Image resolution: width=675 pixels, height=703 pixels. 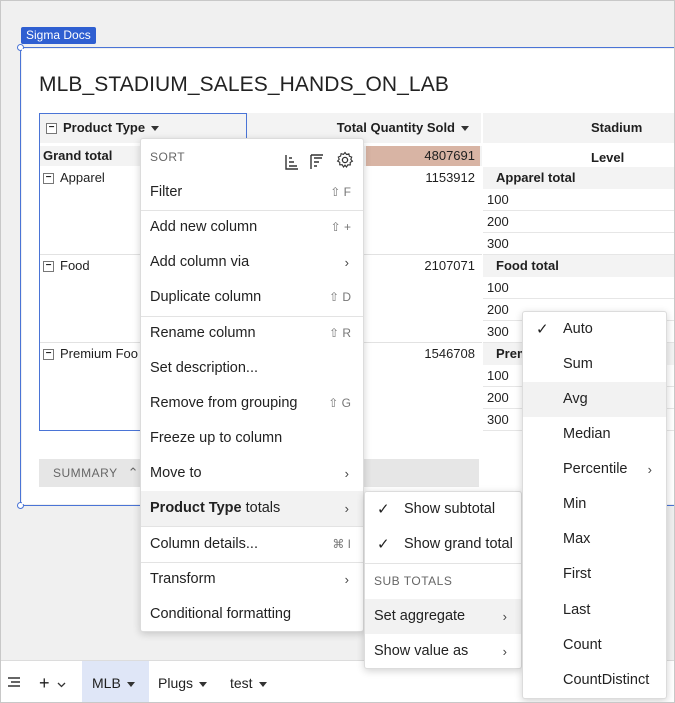 I want to click on sub-totals-section: SUB TOTALS, so click(x=413, y=581).